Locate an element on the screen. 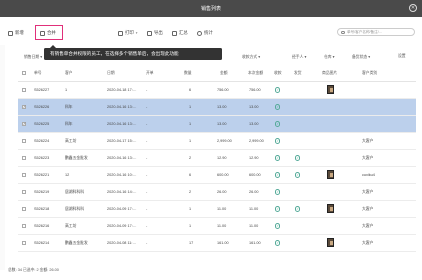 Image resolution: width=422 pixels, height=280 pixels. cell-customer: 12 is located at coordinates (67, 175).